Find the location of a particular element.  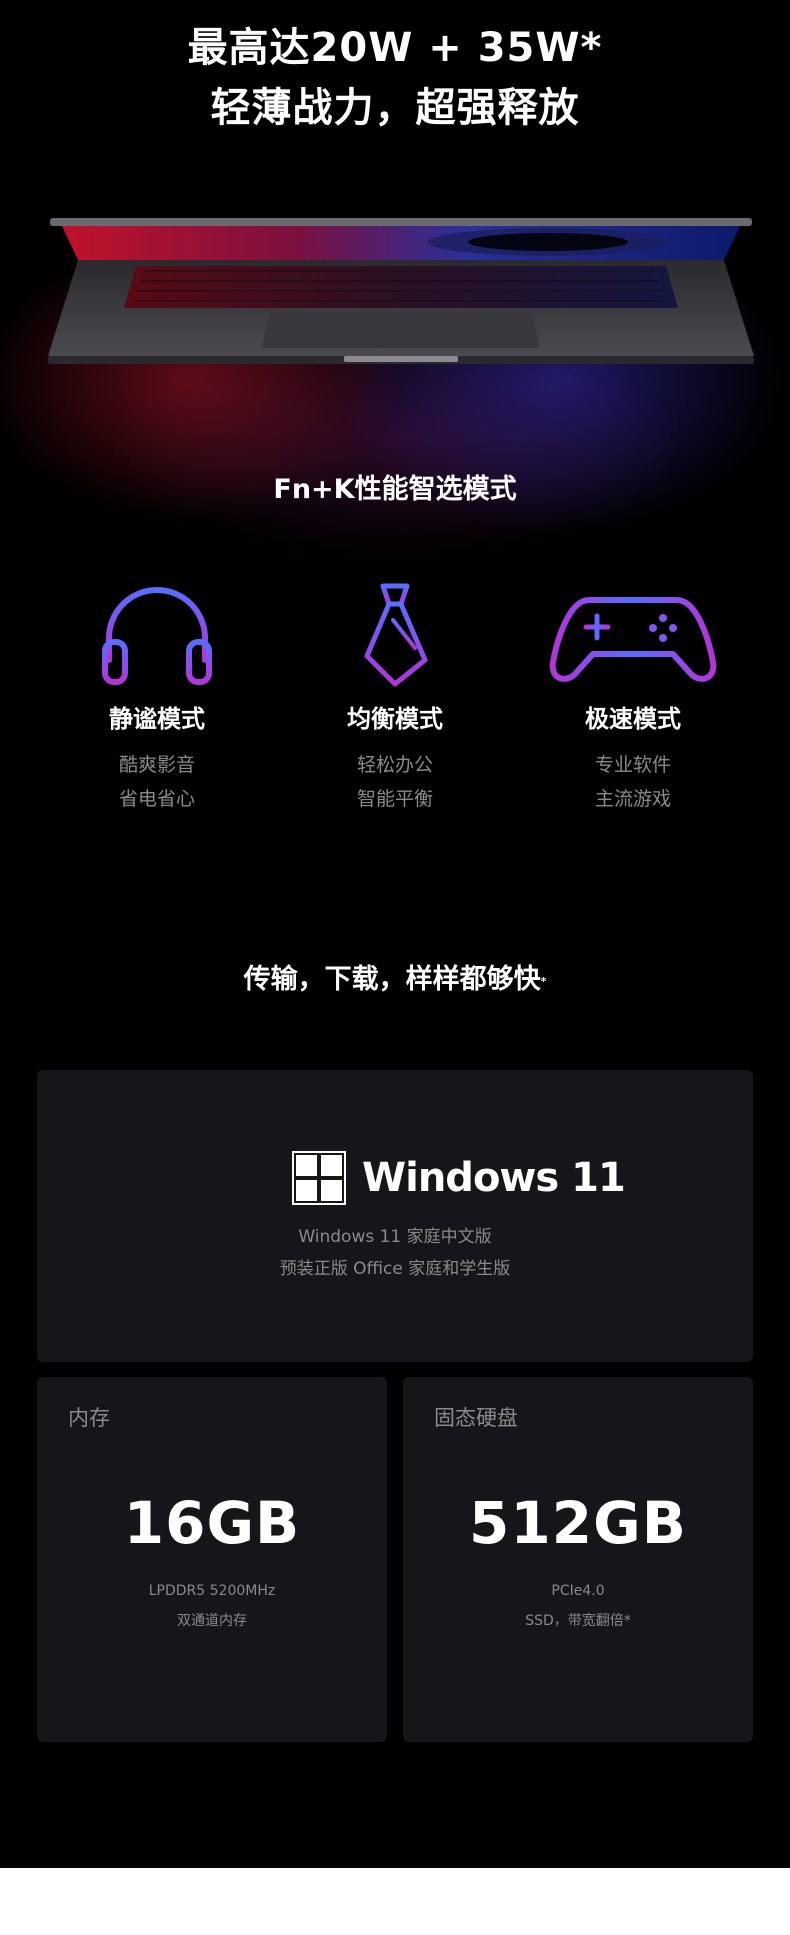

memory-card: 内存 16GB LPDDR5 5200MHz 双通道内存 is located at coordinates (212, 1559).